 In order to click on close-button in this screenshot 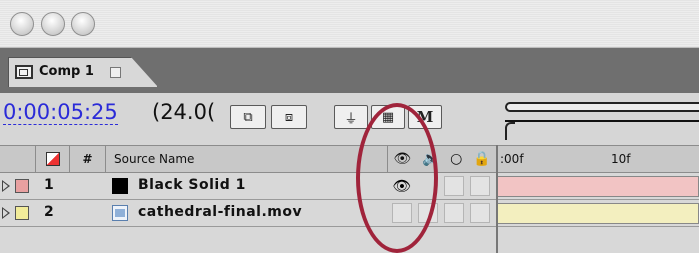, I will do `click(22, 24)`.